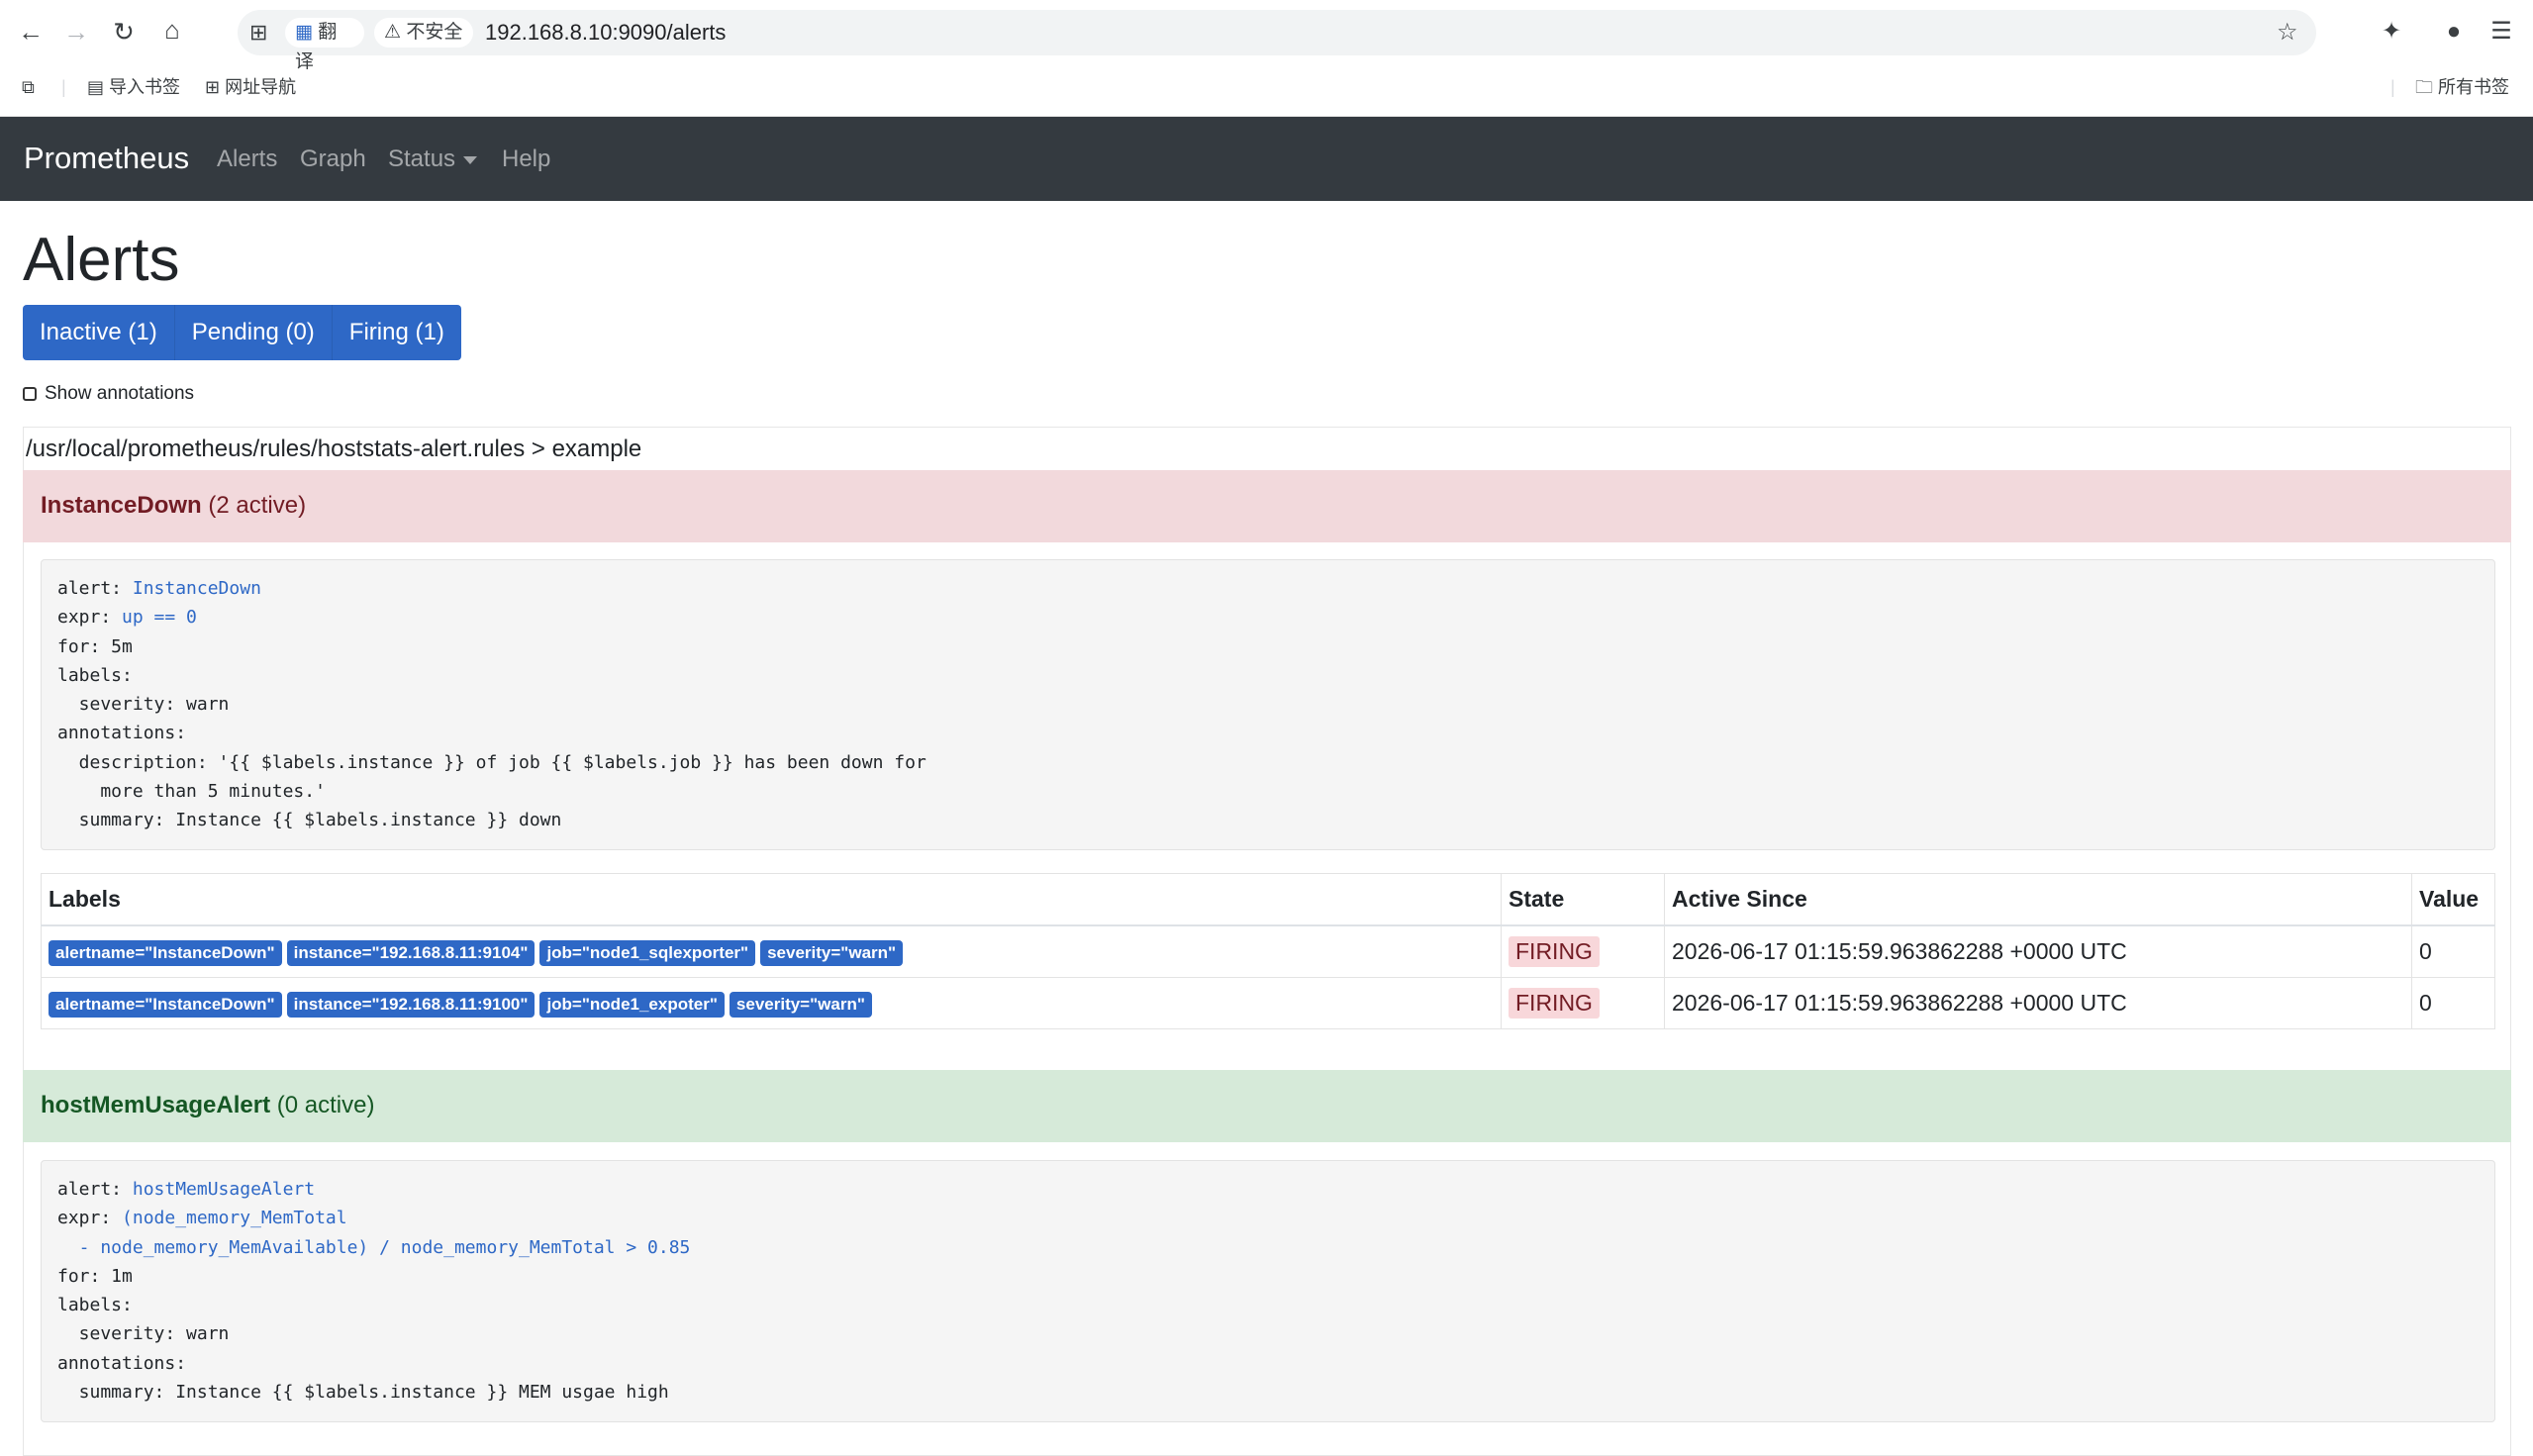 The image size is (2533, 1456). Describe the element at coordinates (124, 32) in the screenshot. I see `reload-icon: ↻` at that location.